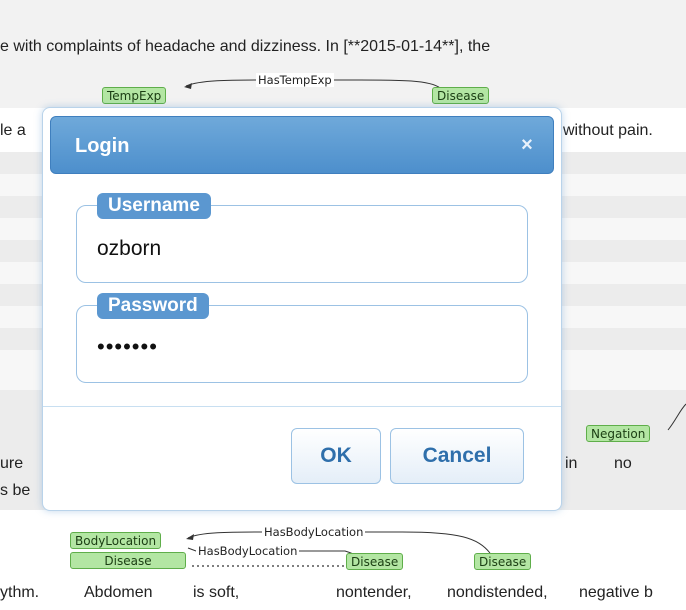 The image size is (686, 610). What do you see at coordinates (102, 146) in the screenshot?
I see `dialog-title: Login` at bounding box center [102, 146].